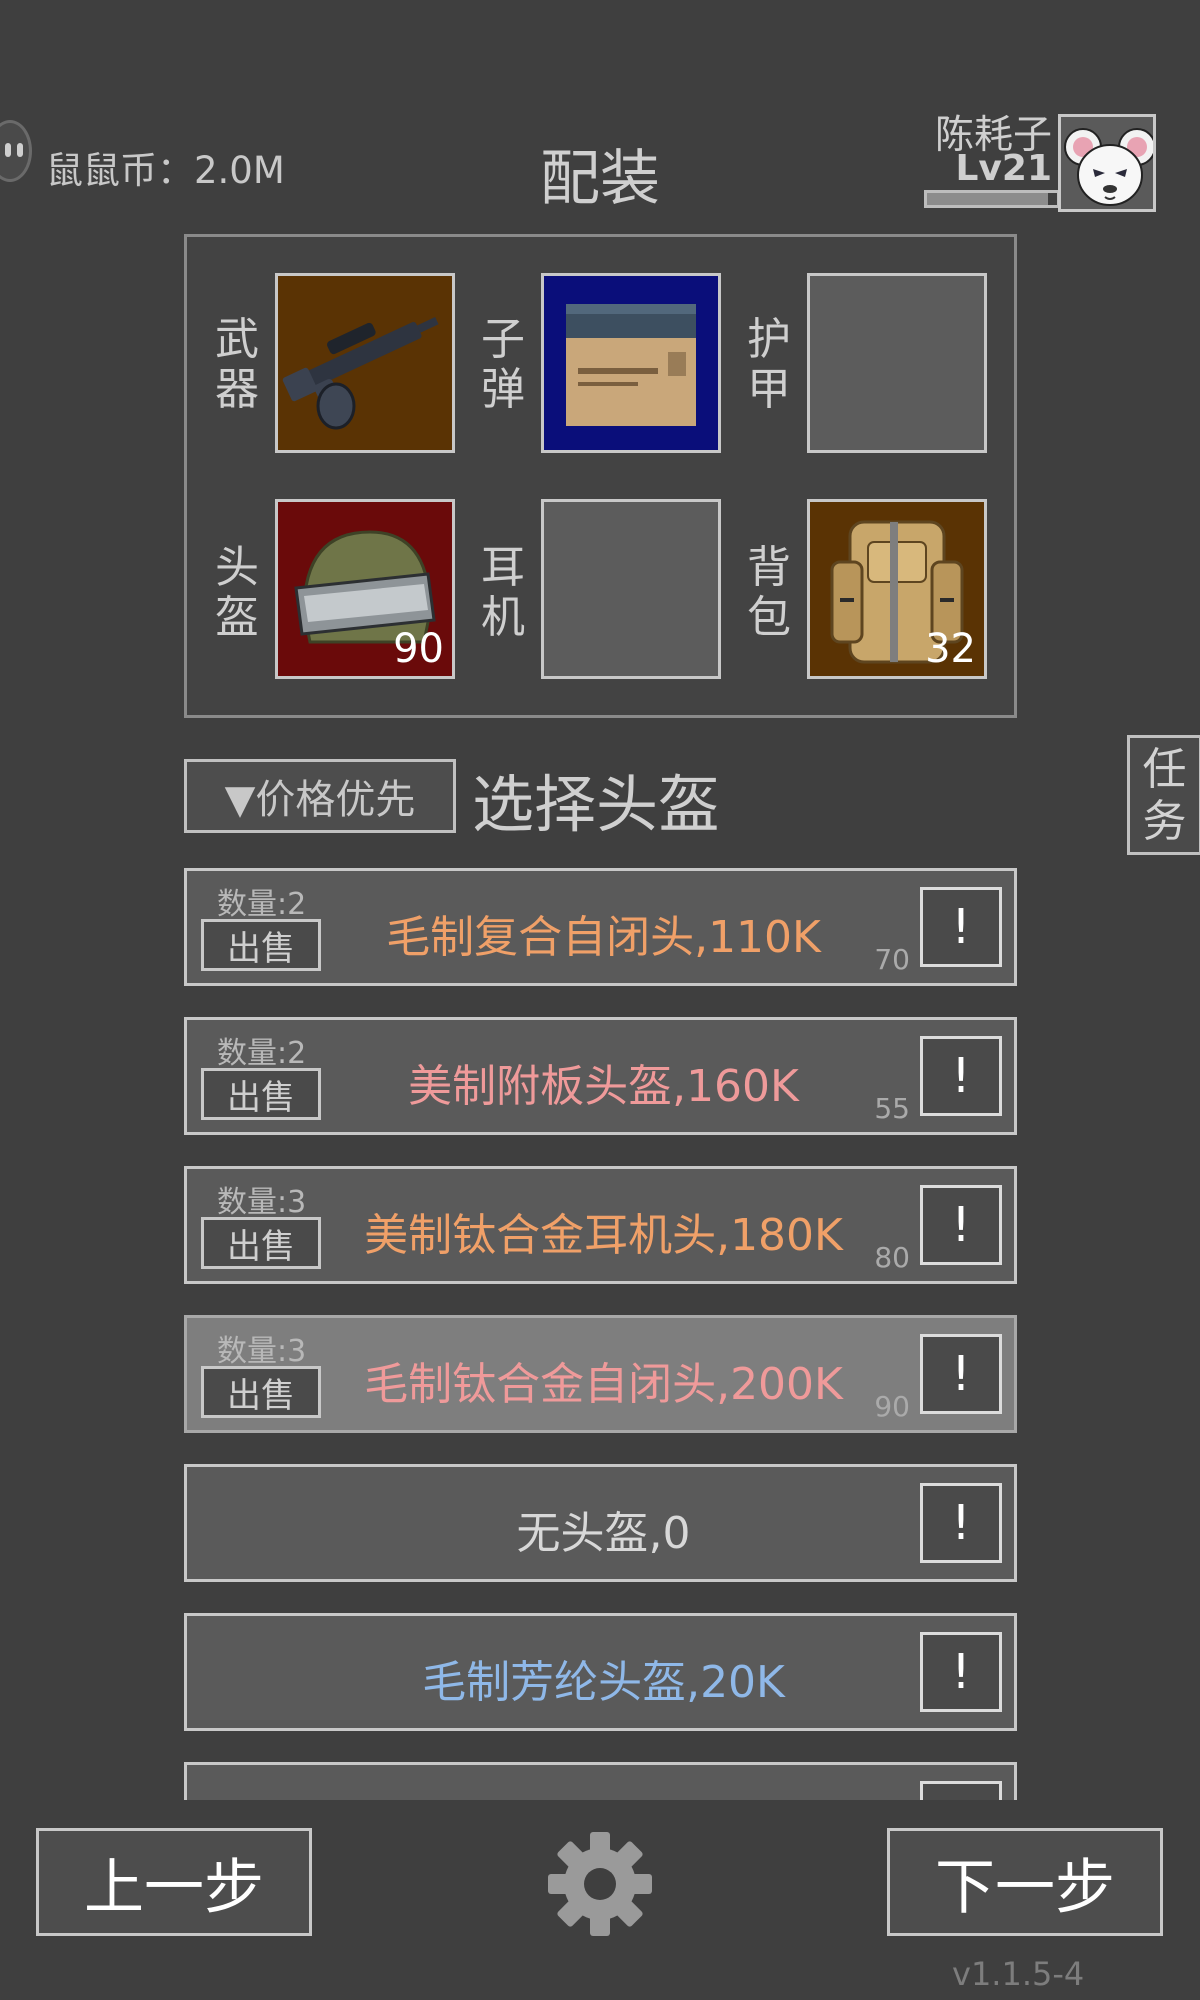 Image resolution: width=1200 pixels, height=2000 pixels. I want to click on helmet-slot-label: 头盔, so click(237, 592).